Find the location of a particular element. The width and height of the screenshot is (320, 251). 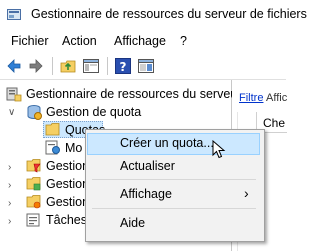

menu-fichier: Fichier is located at coordinates (30, 41).